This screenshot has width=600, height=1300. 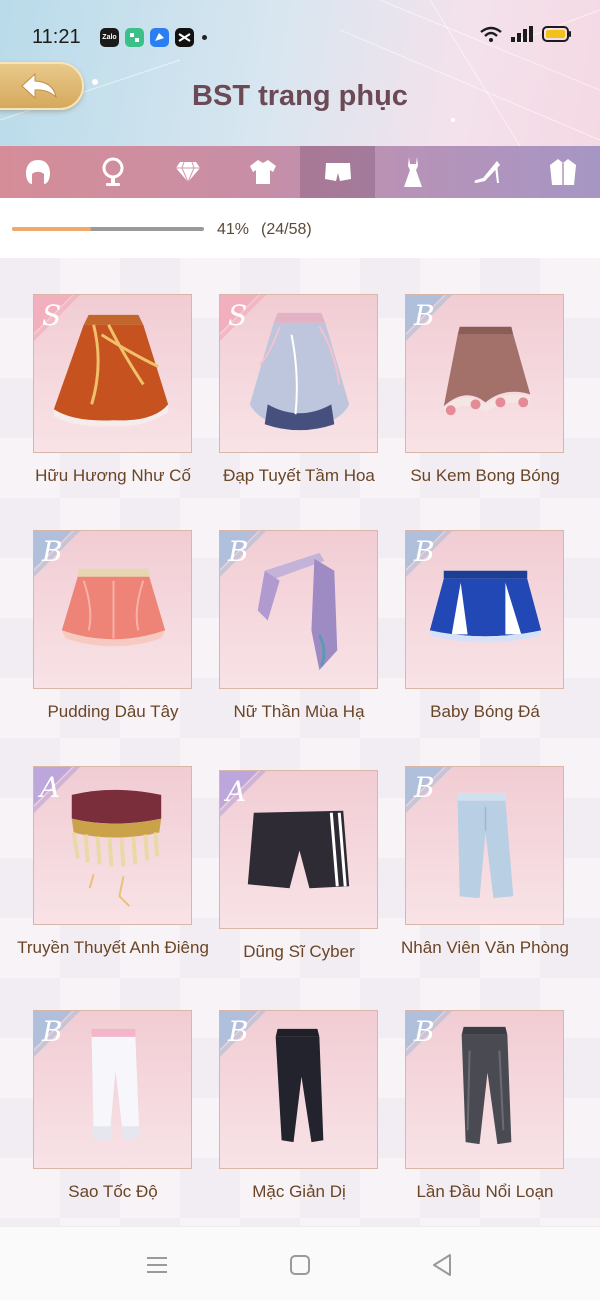 I want to click on home-button, so click(x=300, y=1265).